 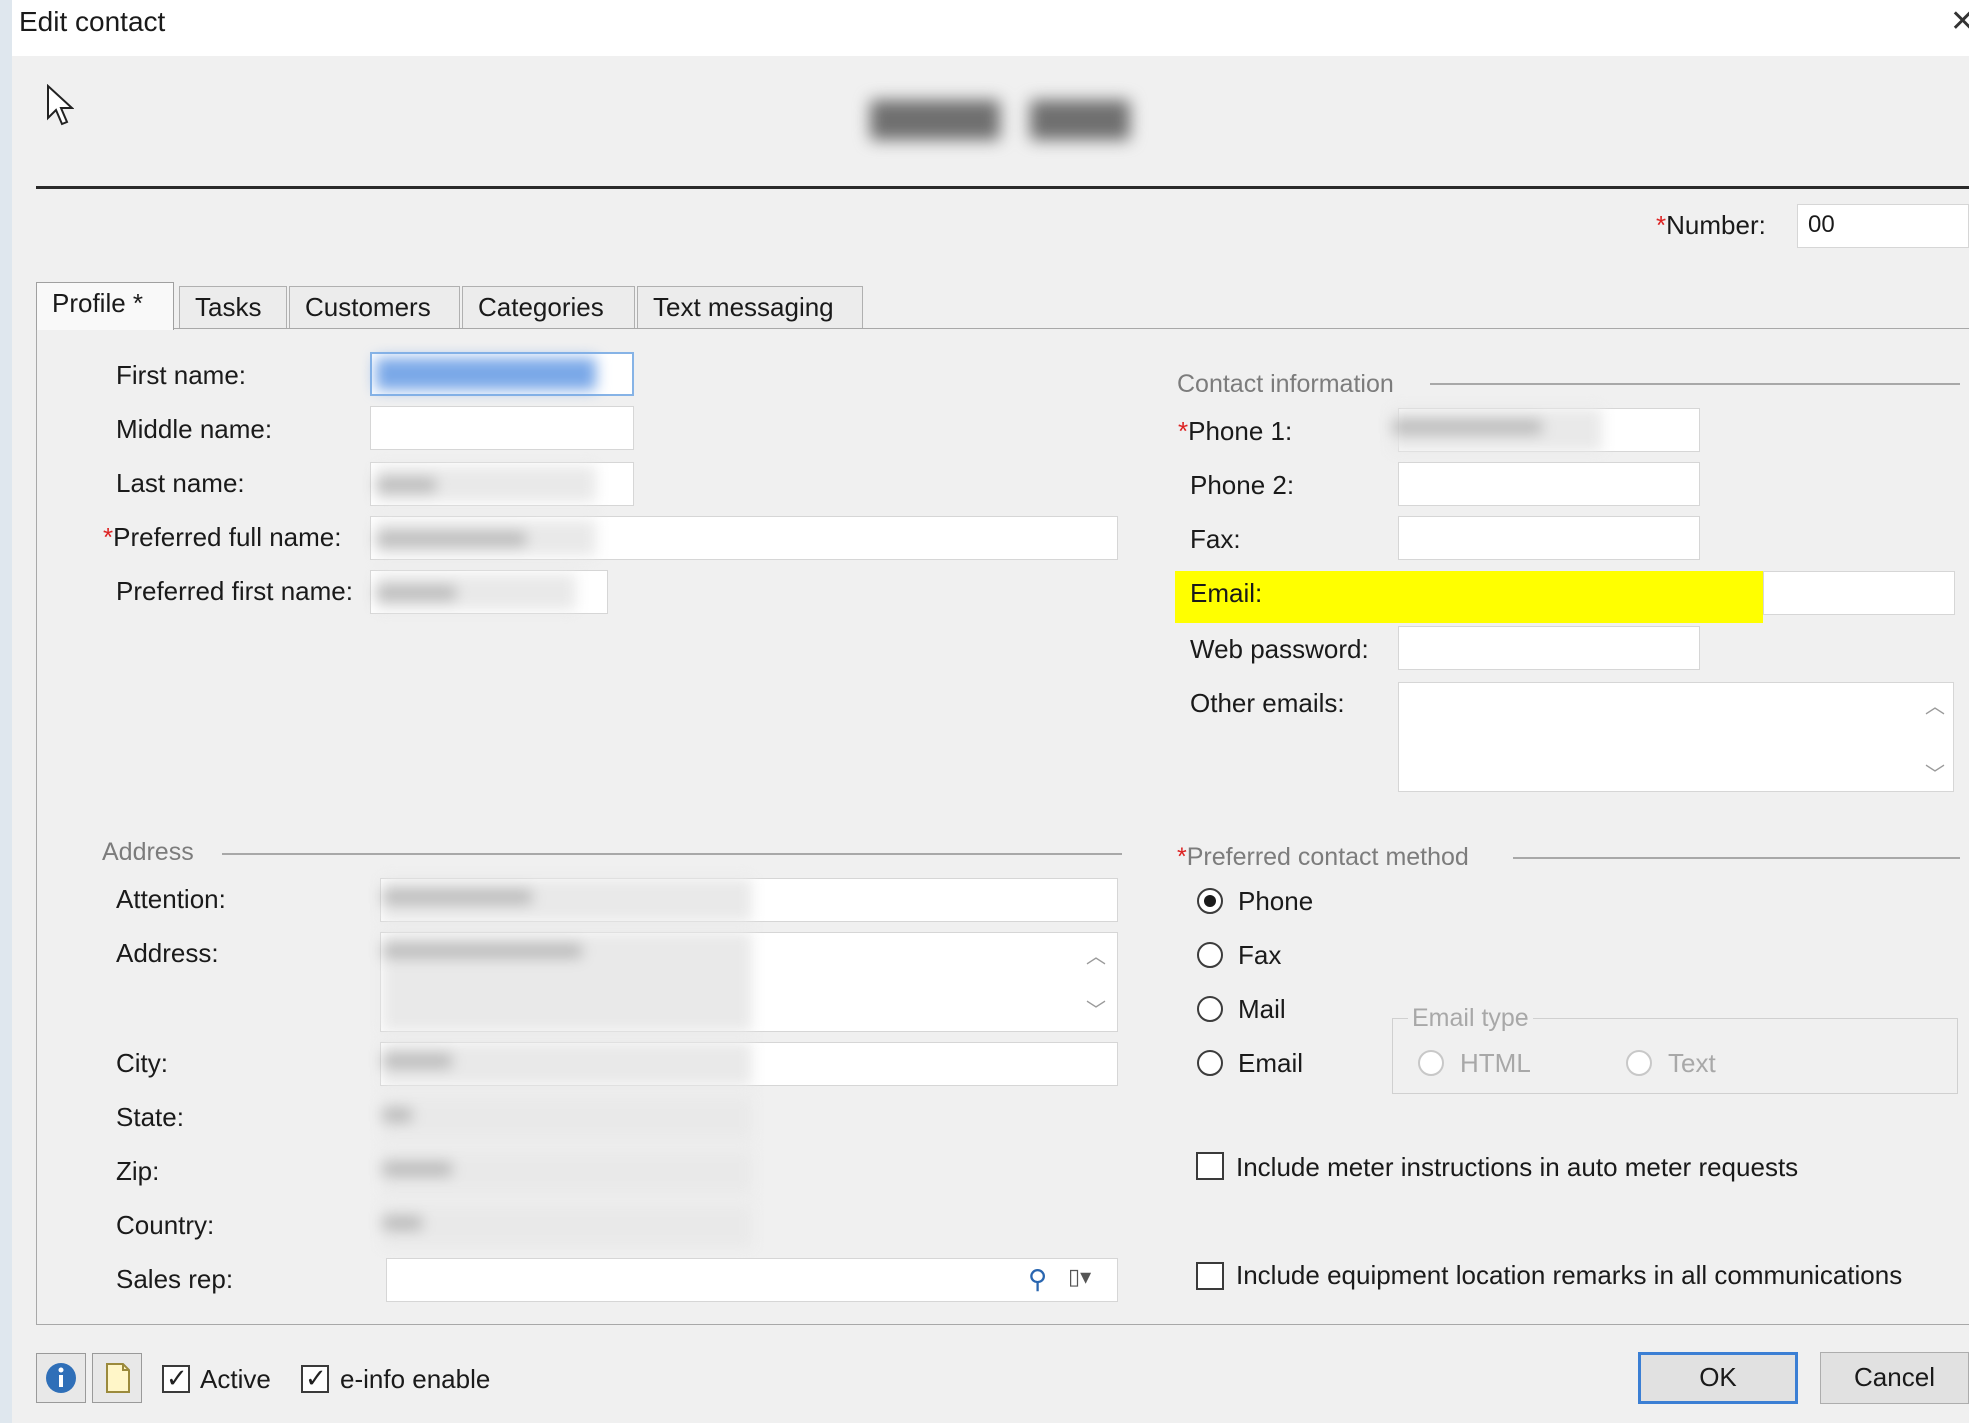 I want to click on address-divider, so click(x=672, y=854).